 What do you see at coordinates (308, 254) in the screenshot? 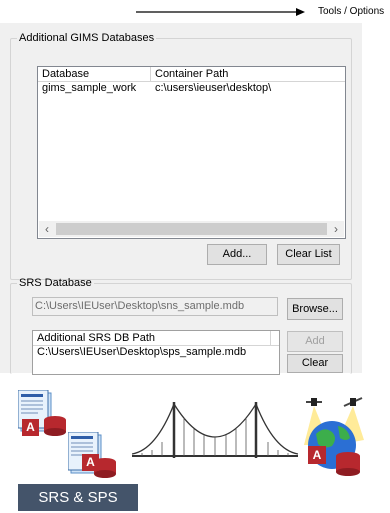
I see `clear-list-button: Clear List` at bounding box center [308, 254].